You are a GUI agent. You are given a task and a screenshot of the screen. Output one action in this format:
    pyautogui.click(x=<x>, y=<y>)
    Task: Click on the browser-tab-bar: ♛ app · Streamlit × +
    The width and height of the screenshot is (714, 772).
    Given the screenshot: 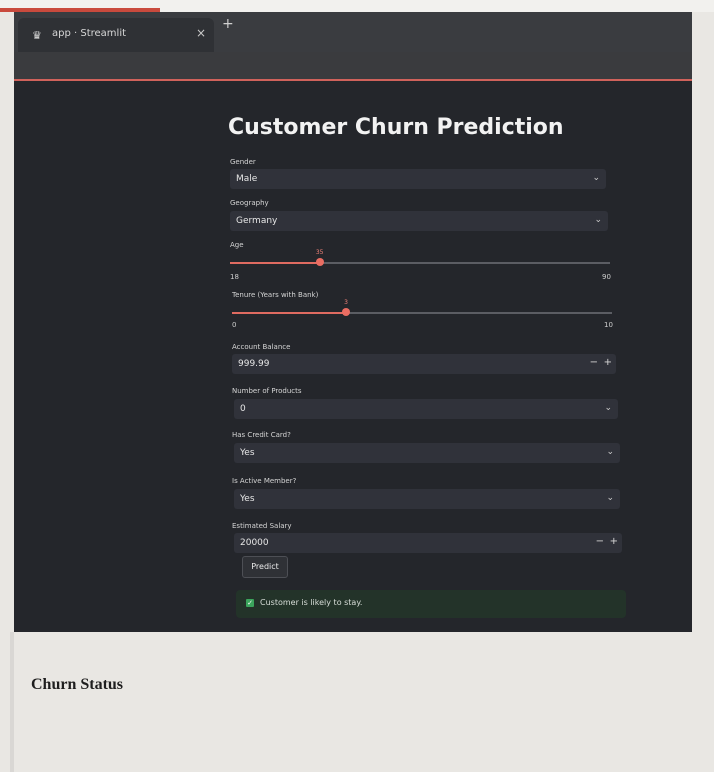 What is the action you would take?
    pyautogui.click(x=353, y=32)
    